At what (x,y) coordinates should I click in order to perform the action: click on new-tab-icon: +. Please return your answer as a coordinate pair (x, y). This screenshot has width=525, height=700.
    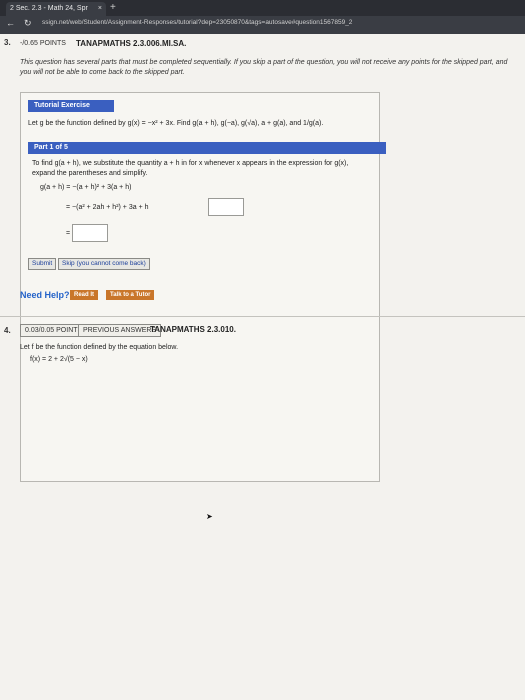
    Looking at the image, I should click on (113, 7).